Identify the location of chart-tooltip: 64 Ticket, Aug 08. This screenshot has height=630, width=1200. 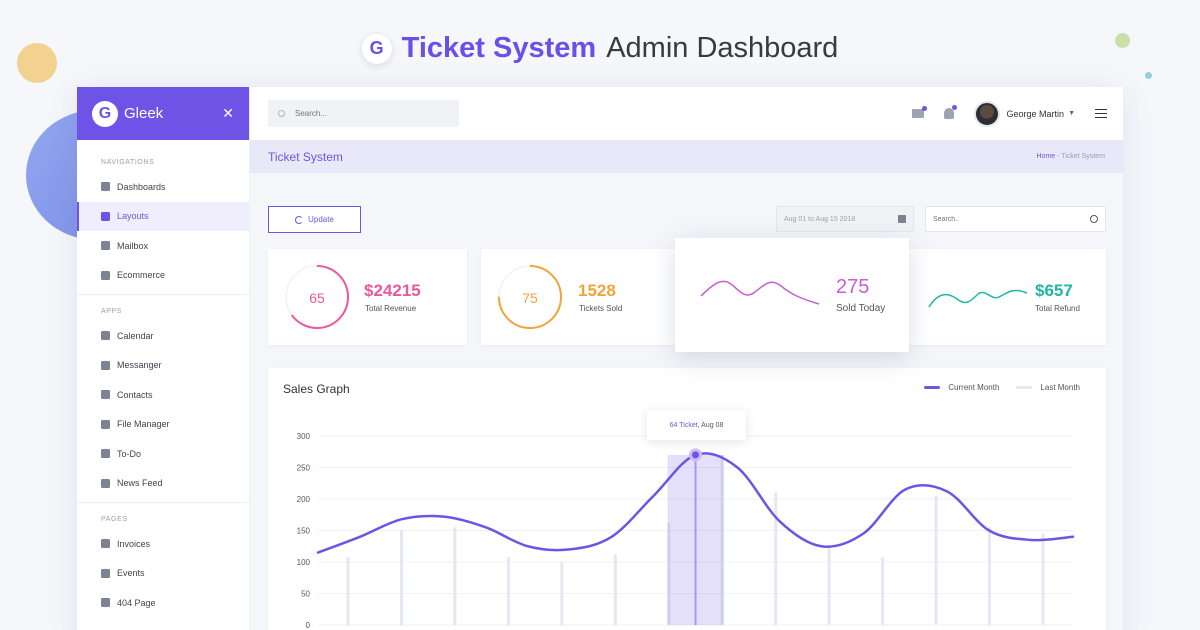
(696, 425).